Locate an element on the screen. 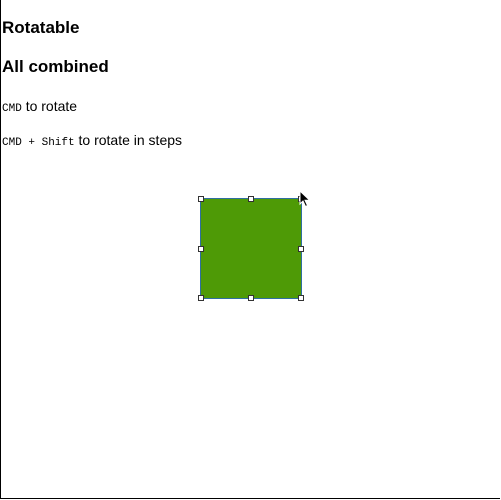 Image resolution: width=501 pixels, height=500 pixels. resize-handle-bottom-left is located at coordinates (201, 298).